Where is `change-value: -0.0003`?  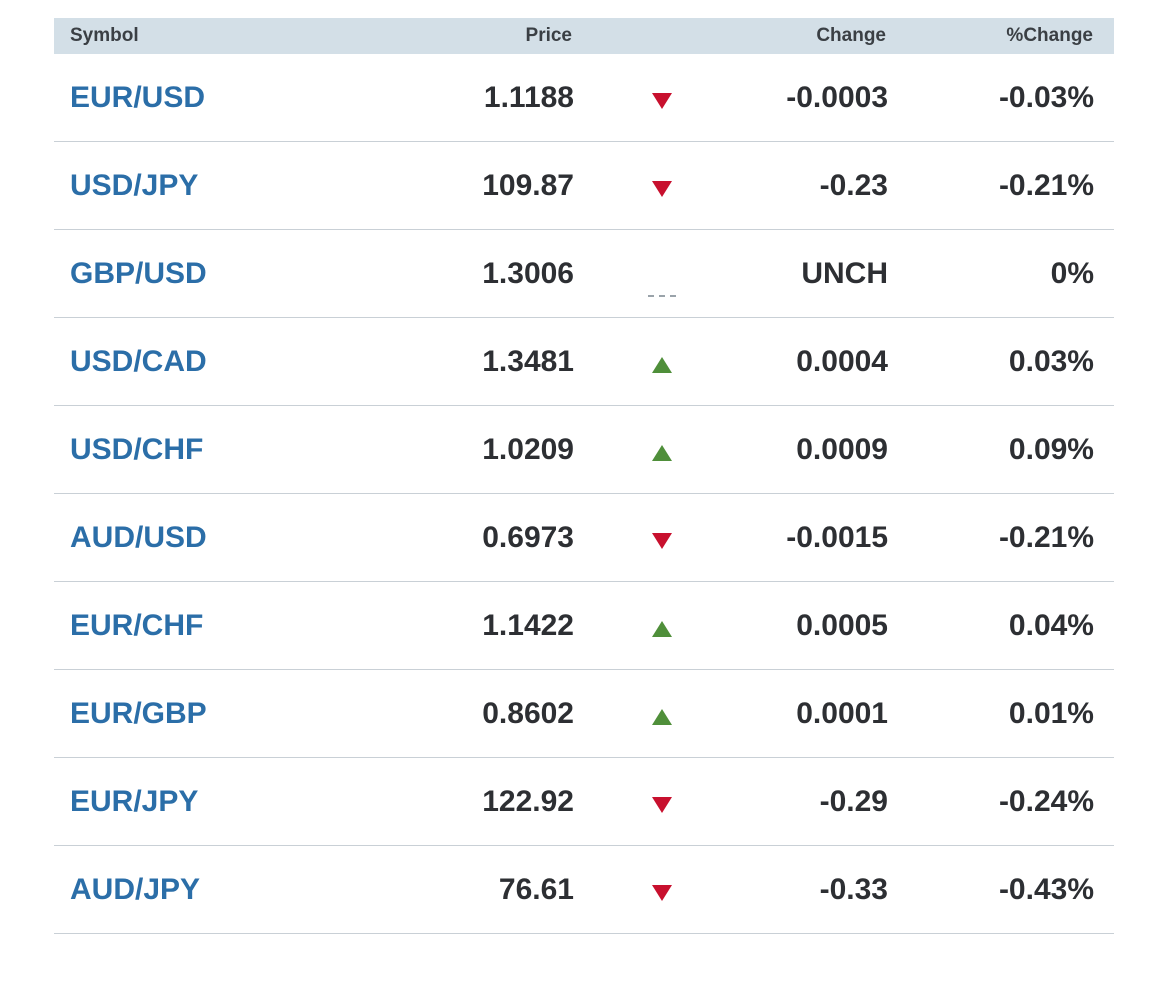 change-value: -0.0003 is located at coordinates (837, 97).